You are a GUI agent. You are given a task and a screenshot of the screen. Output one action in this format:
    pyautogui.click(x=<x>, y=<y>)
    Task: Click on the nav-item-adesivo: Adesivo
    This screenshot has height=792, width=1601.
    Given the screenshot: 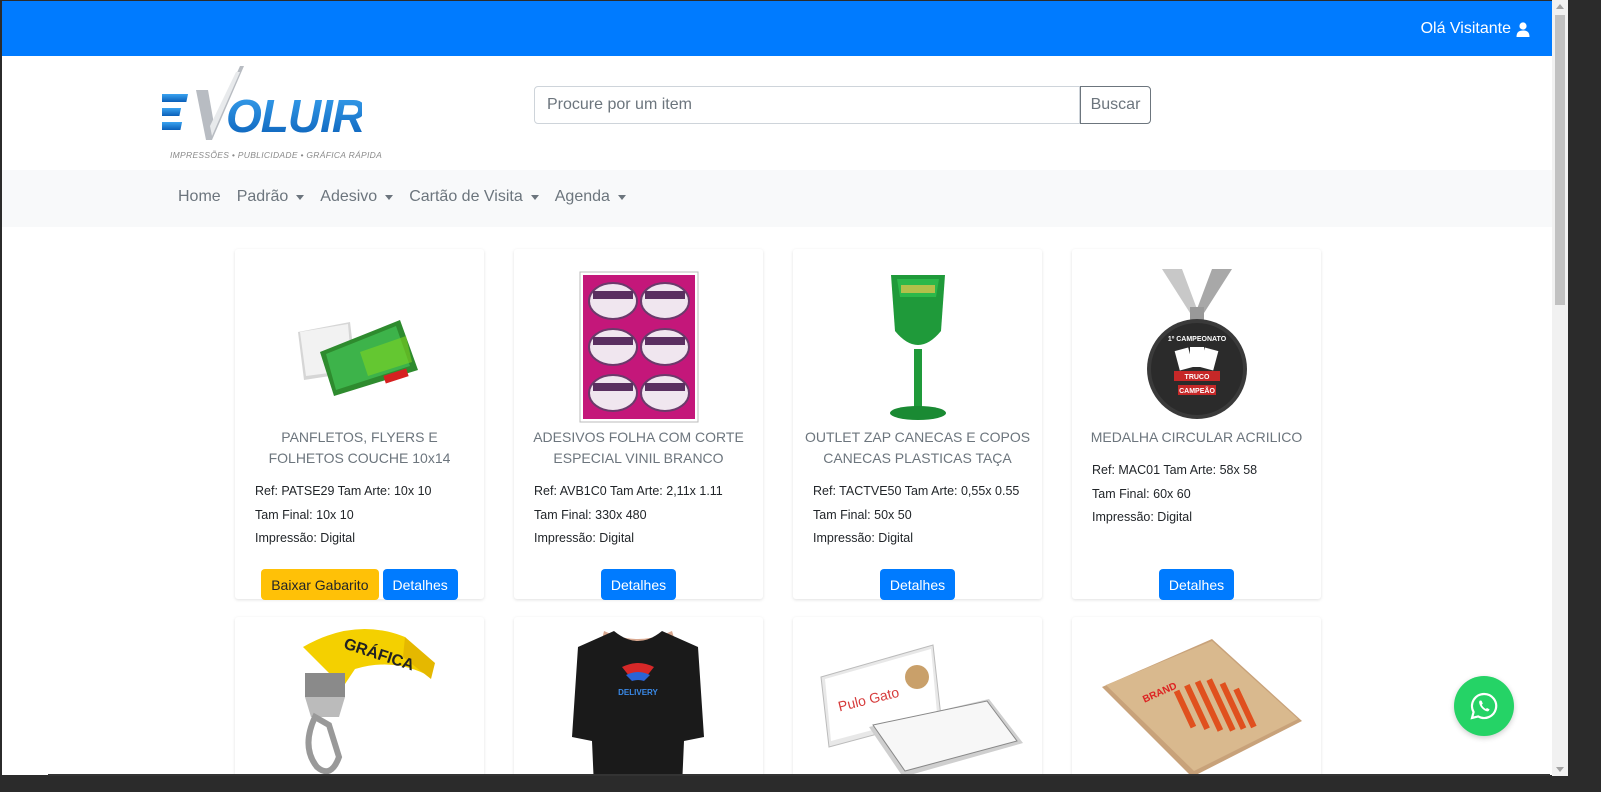 What is the action you would take?
    pyautogui.click(x=356, y=197)
    